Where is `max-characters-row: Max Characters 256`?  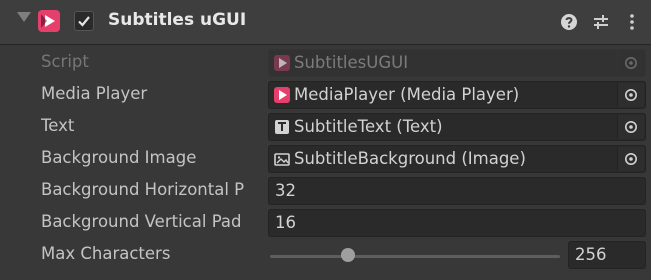
max-characters-row: Max Characters 256 is located at coordinates (325, 255).